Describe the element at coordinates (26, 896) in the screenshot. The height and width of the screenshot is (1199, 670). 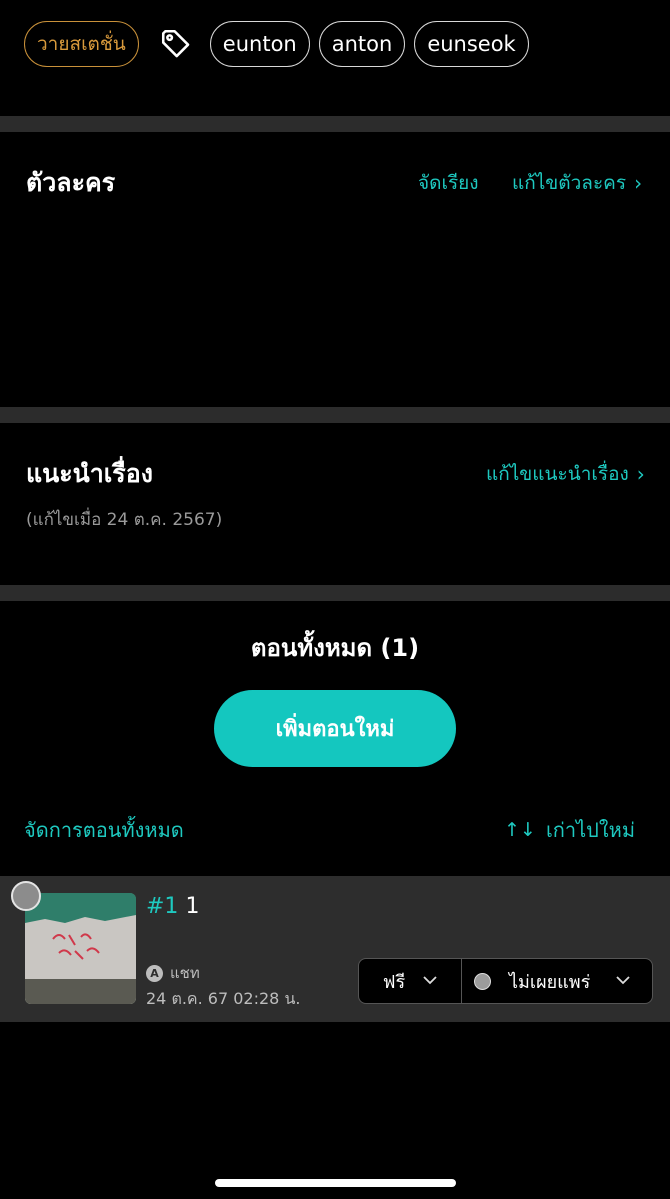
I see `episode-select-radio` at that location.